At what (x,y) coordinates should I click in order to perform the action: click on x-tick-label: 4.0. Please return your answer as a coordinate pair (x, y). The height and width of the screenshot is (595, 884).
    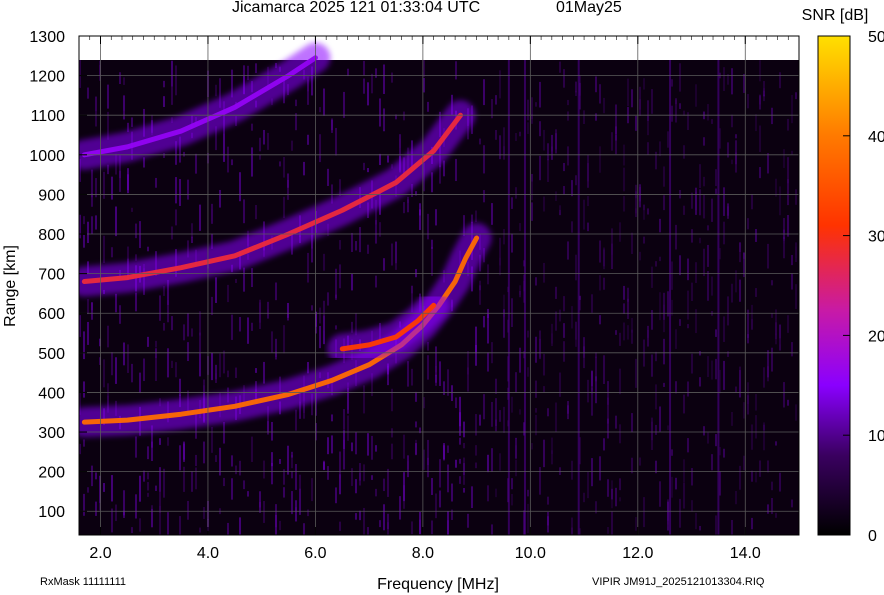
    Looking at the image, I should click on (208, 553).